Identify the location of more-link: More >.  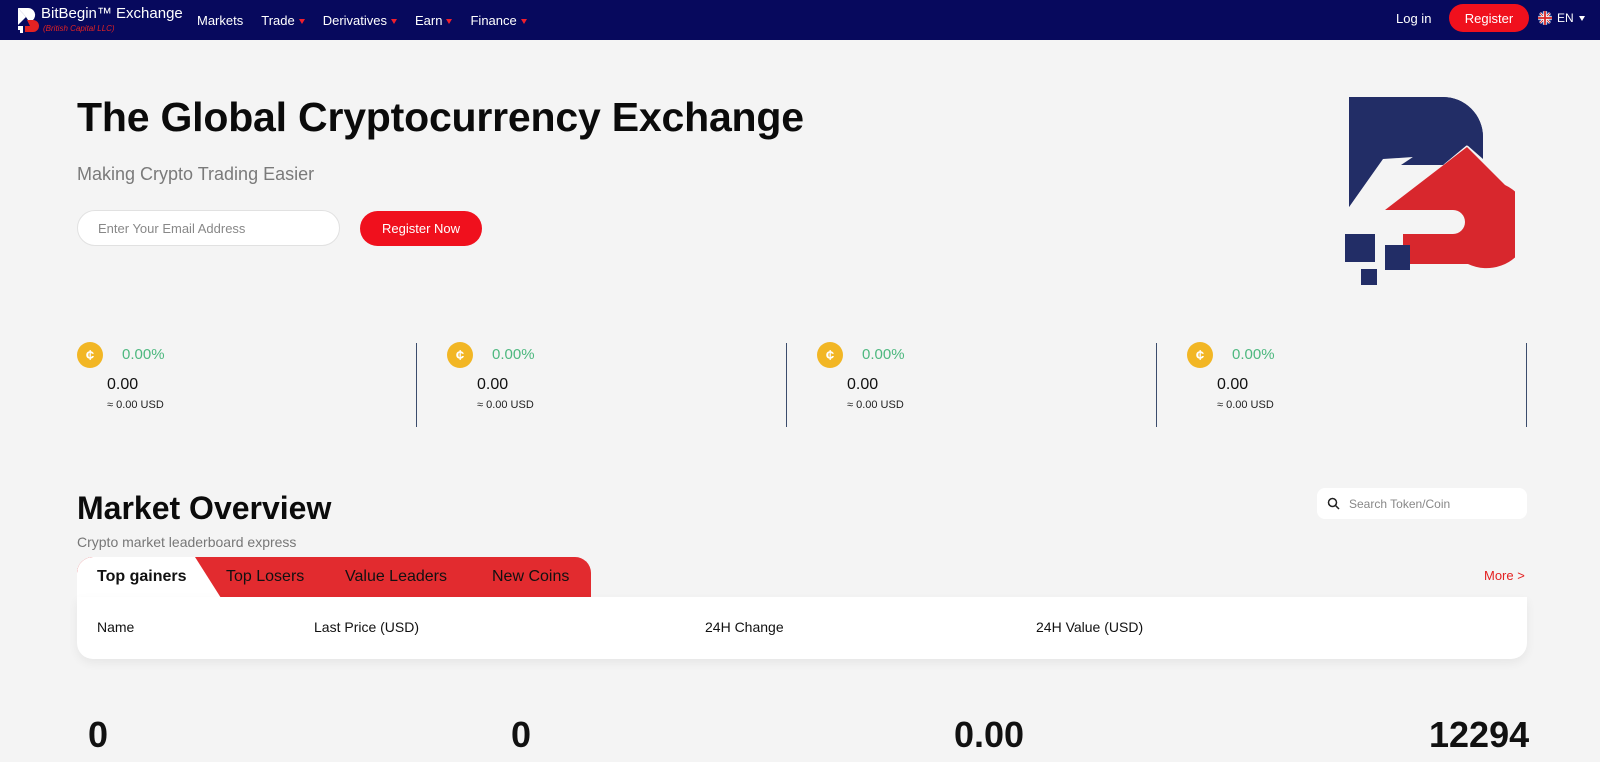
(1504, 575).